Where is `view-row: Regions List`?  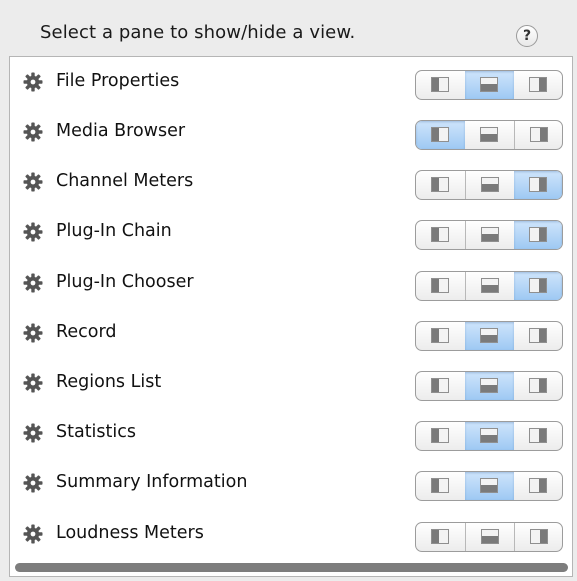 view-row: Regions List is located at coordinates (291, 385).